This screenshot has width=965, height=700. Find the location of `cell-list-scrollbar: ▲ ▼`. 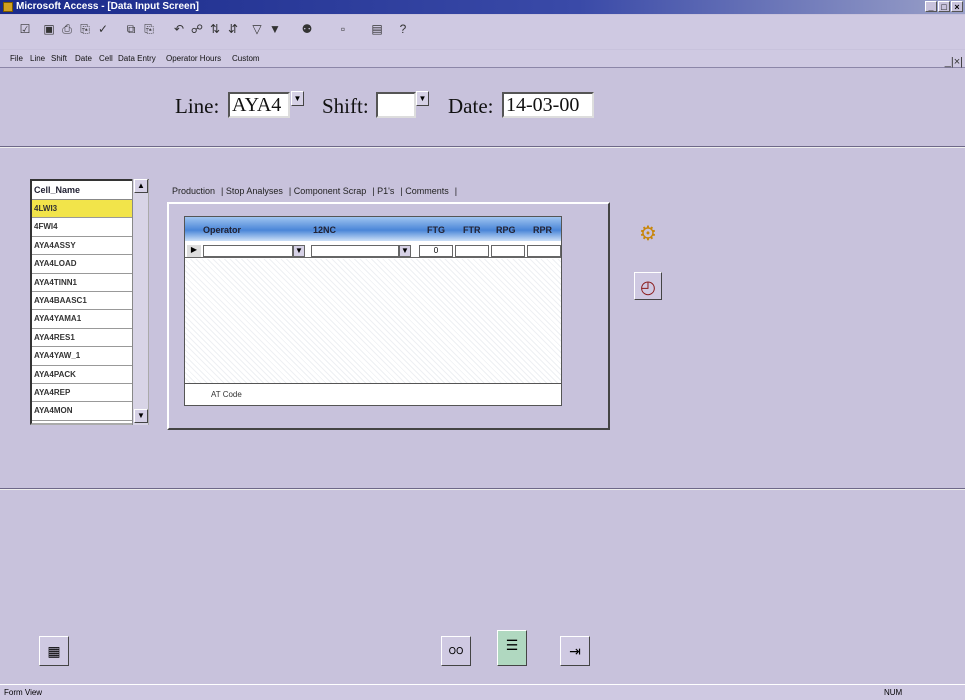

cell-list-scrollbar: ▲ ▼ is located at coordinates (140, 302).